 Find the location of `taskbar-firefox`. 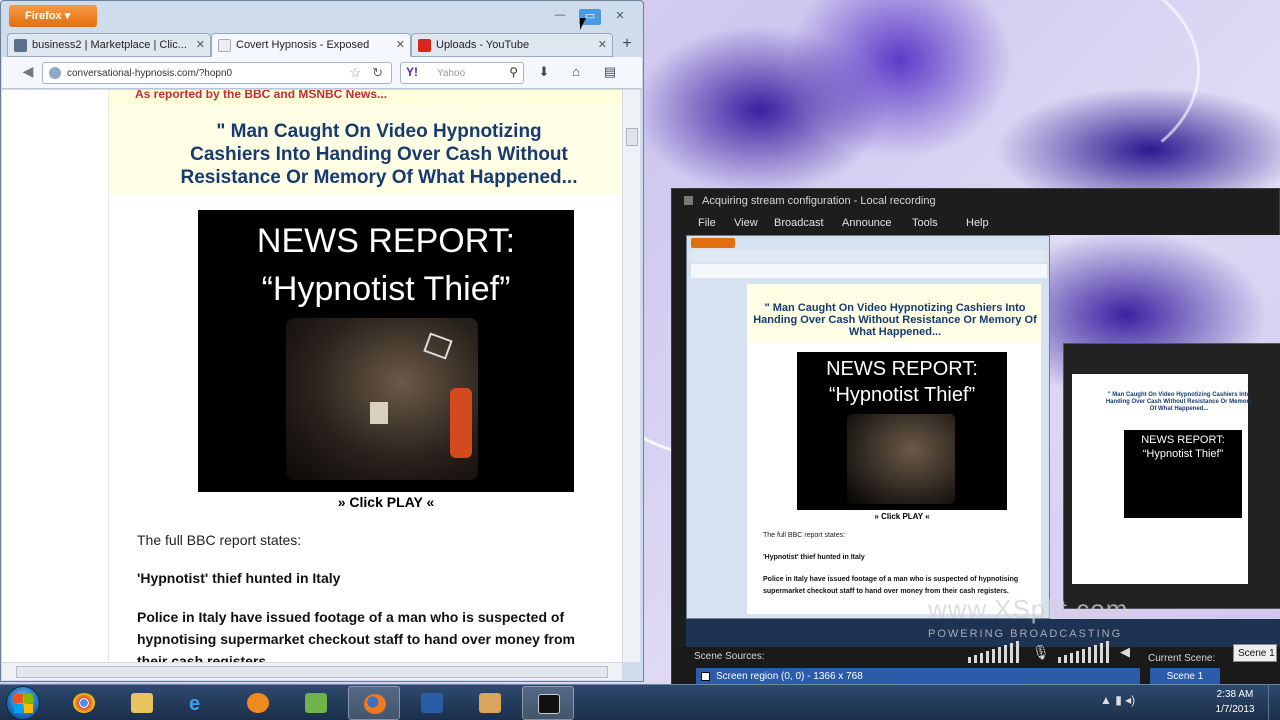

taskbar-firefox is located at coordinates (374, 703).